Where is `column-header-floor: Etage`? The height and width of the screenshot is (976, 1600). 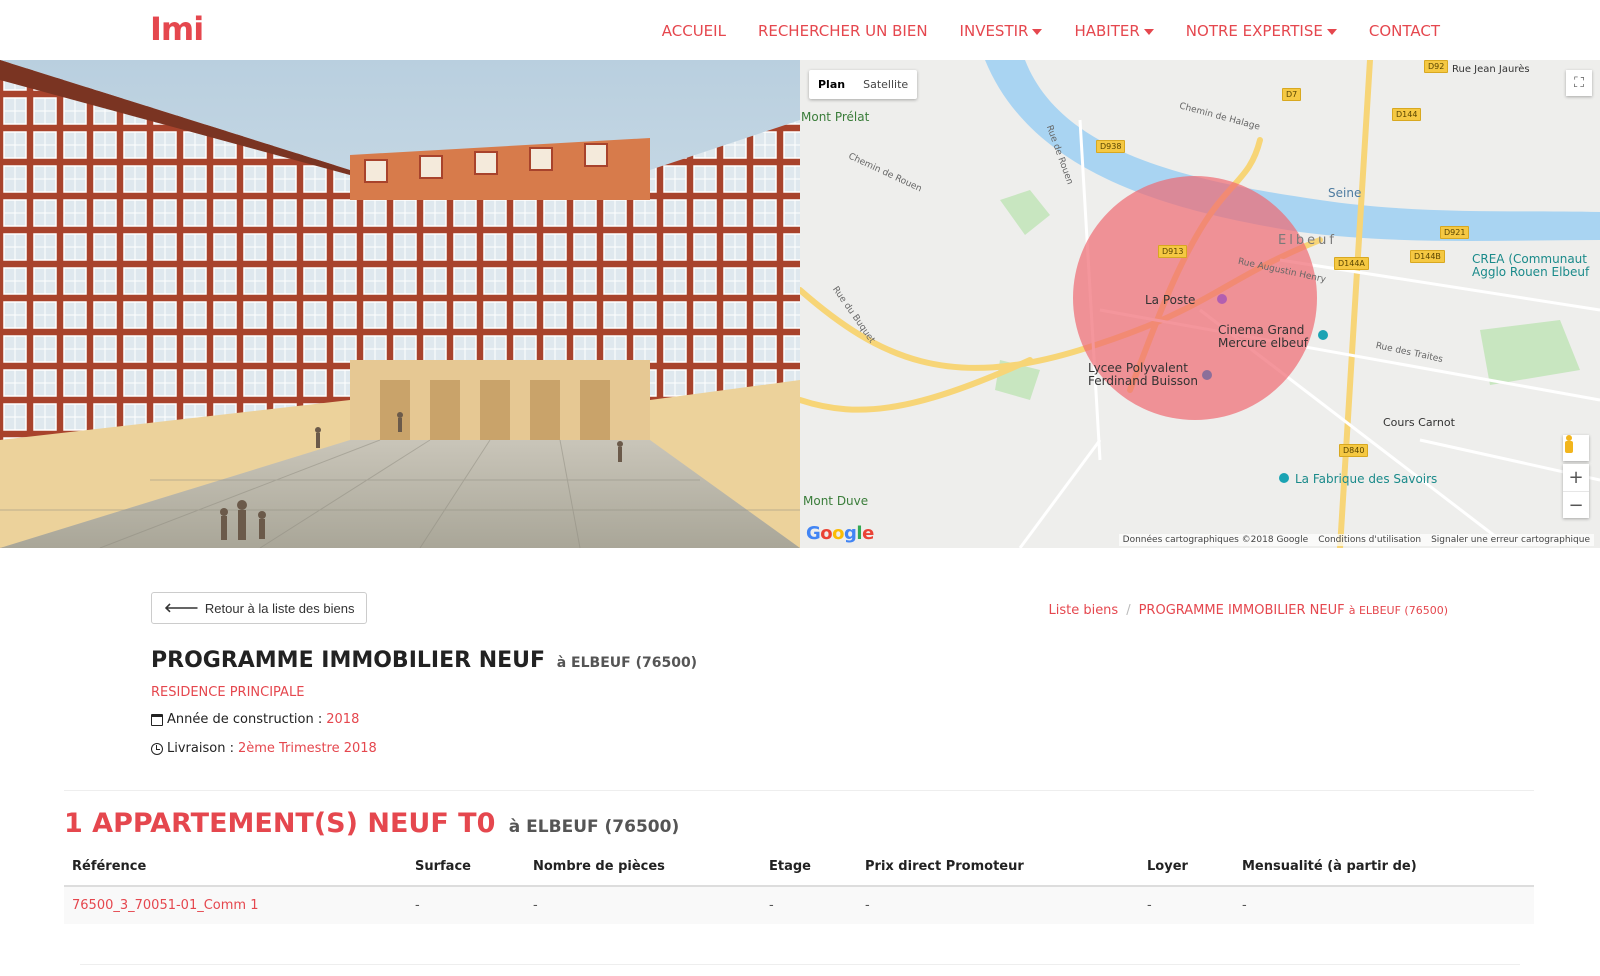 column-header-floor: Etage is located at coordinates (809, 867).